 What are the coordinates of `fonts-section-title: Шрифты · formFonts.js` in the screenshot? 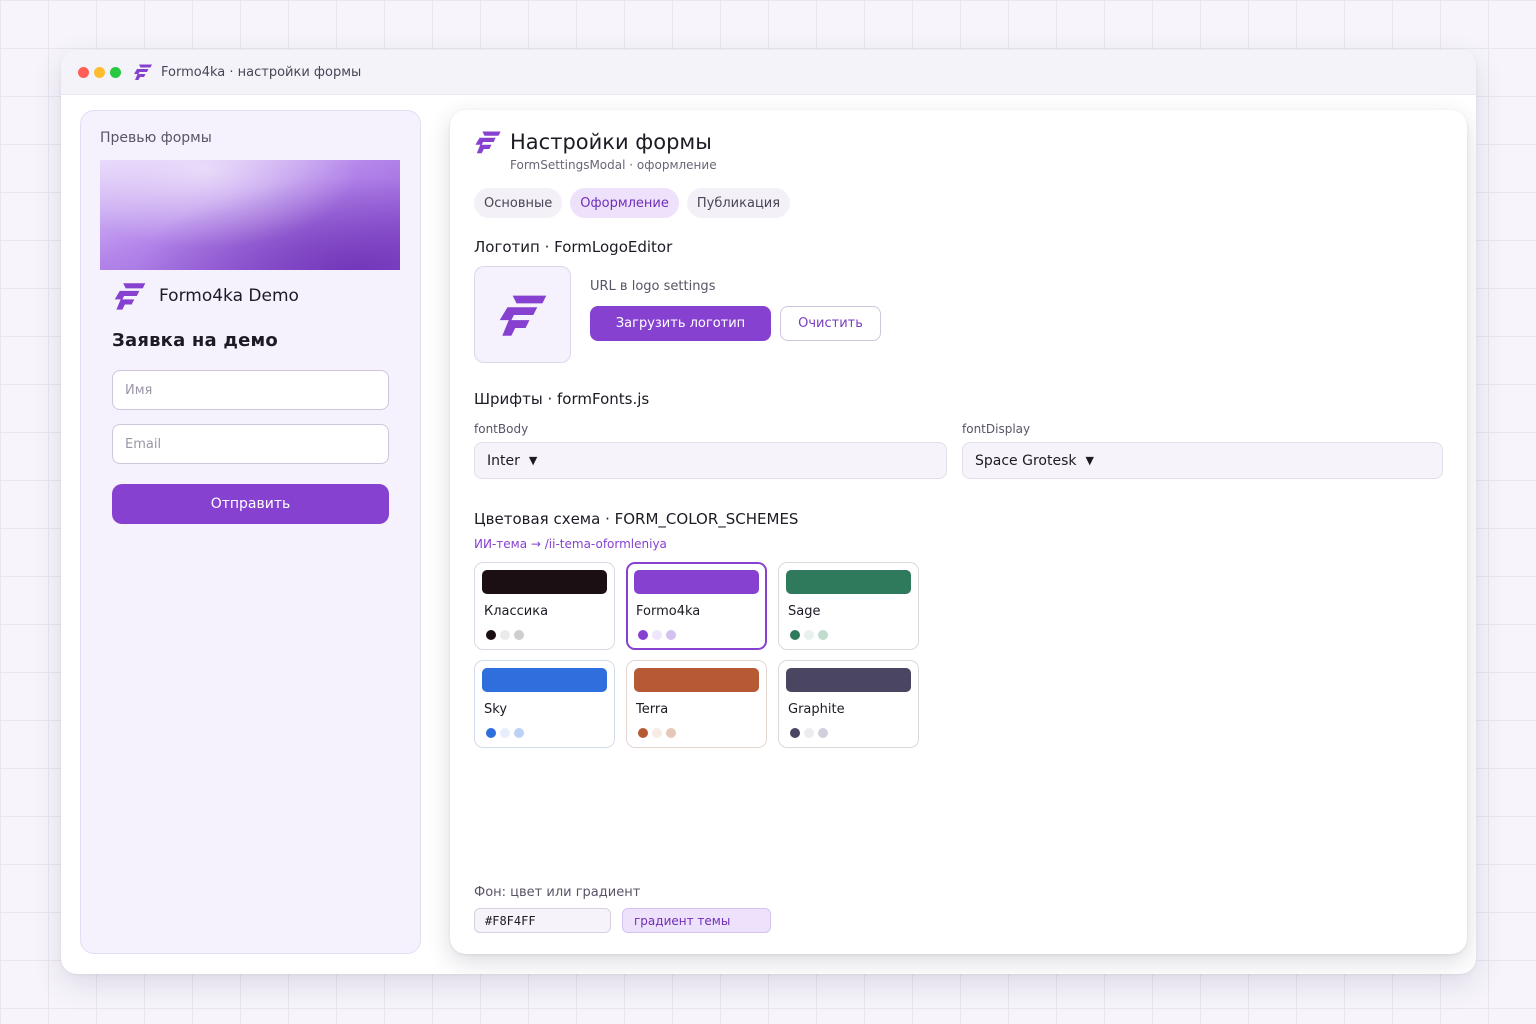 It's located at (562, 399).